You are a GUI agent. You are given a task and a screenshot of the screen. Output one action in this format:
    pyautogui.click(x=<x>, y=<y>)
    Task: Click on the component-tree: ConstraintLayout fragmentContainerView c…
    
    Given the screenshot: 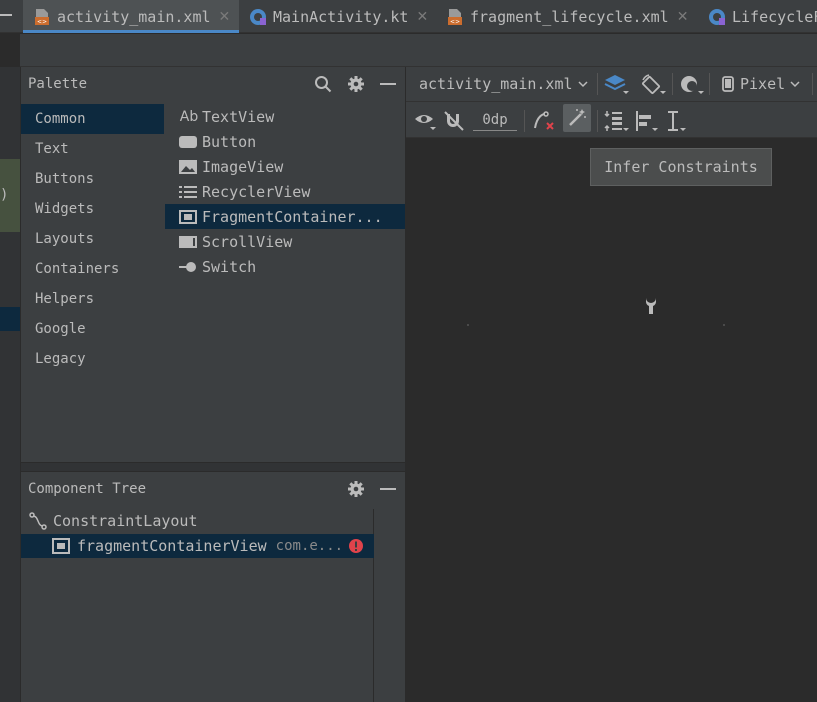 What is the action you would take?
    pyautogui.click(x=197, y=605)
    